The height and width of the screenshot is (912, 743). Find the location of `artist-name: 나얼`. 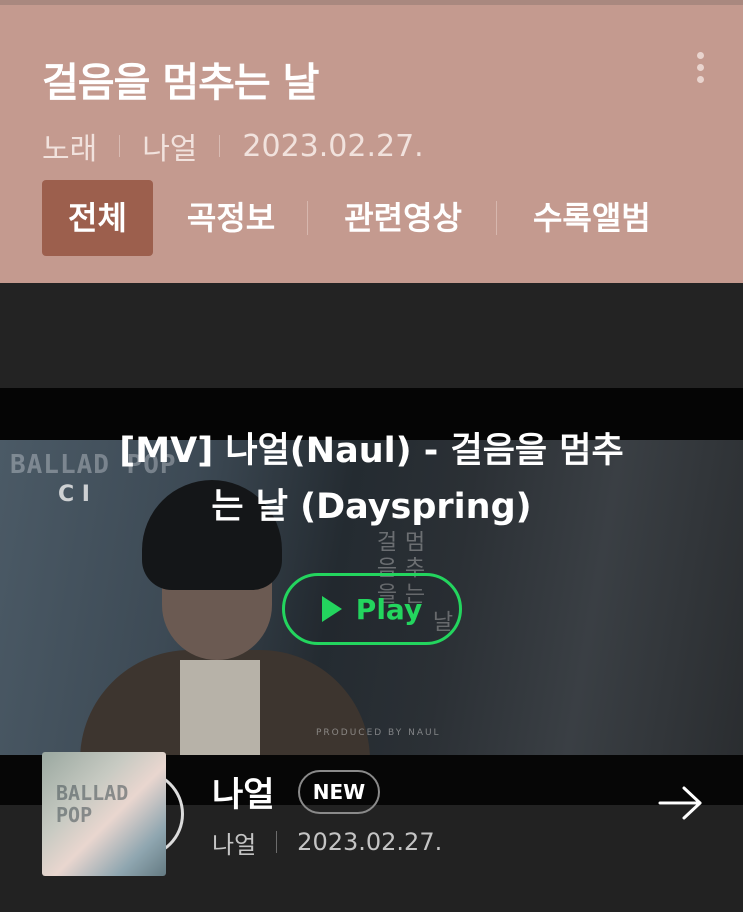

artist-name: 나얼 is located at coordinates (243, 791).